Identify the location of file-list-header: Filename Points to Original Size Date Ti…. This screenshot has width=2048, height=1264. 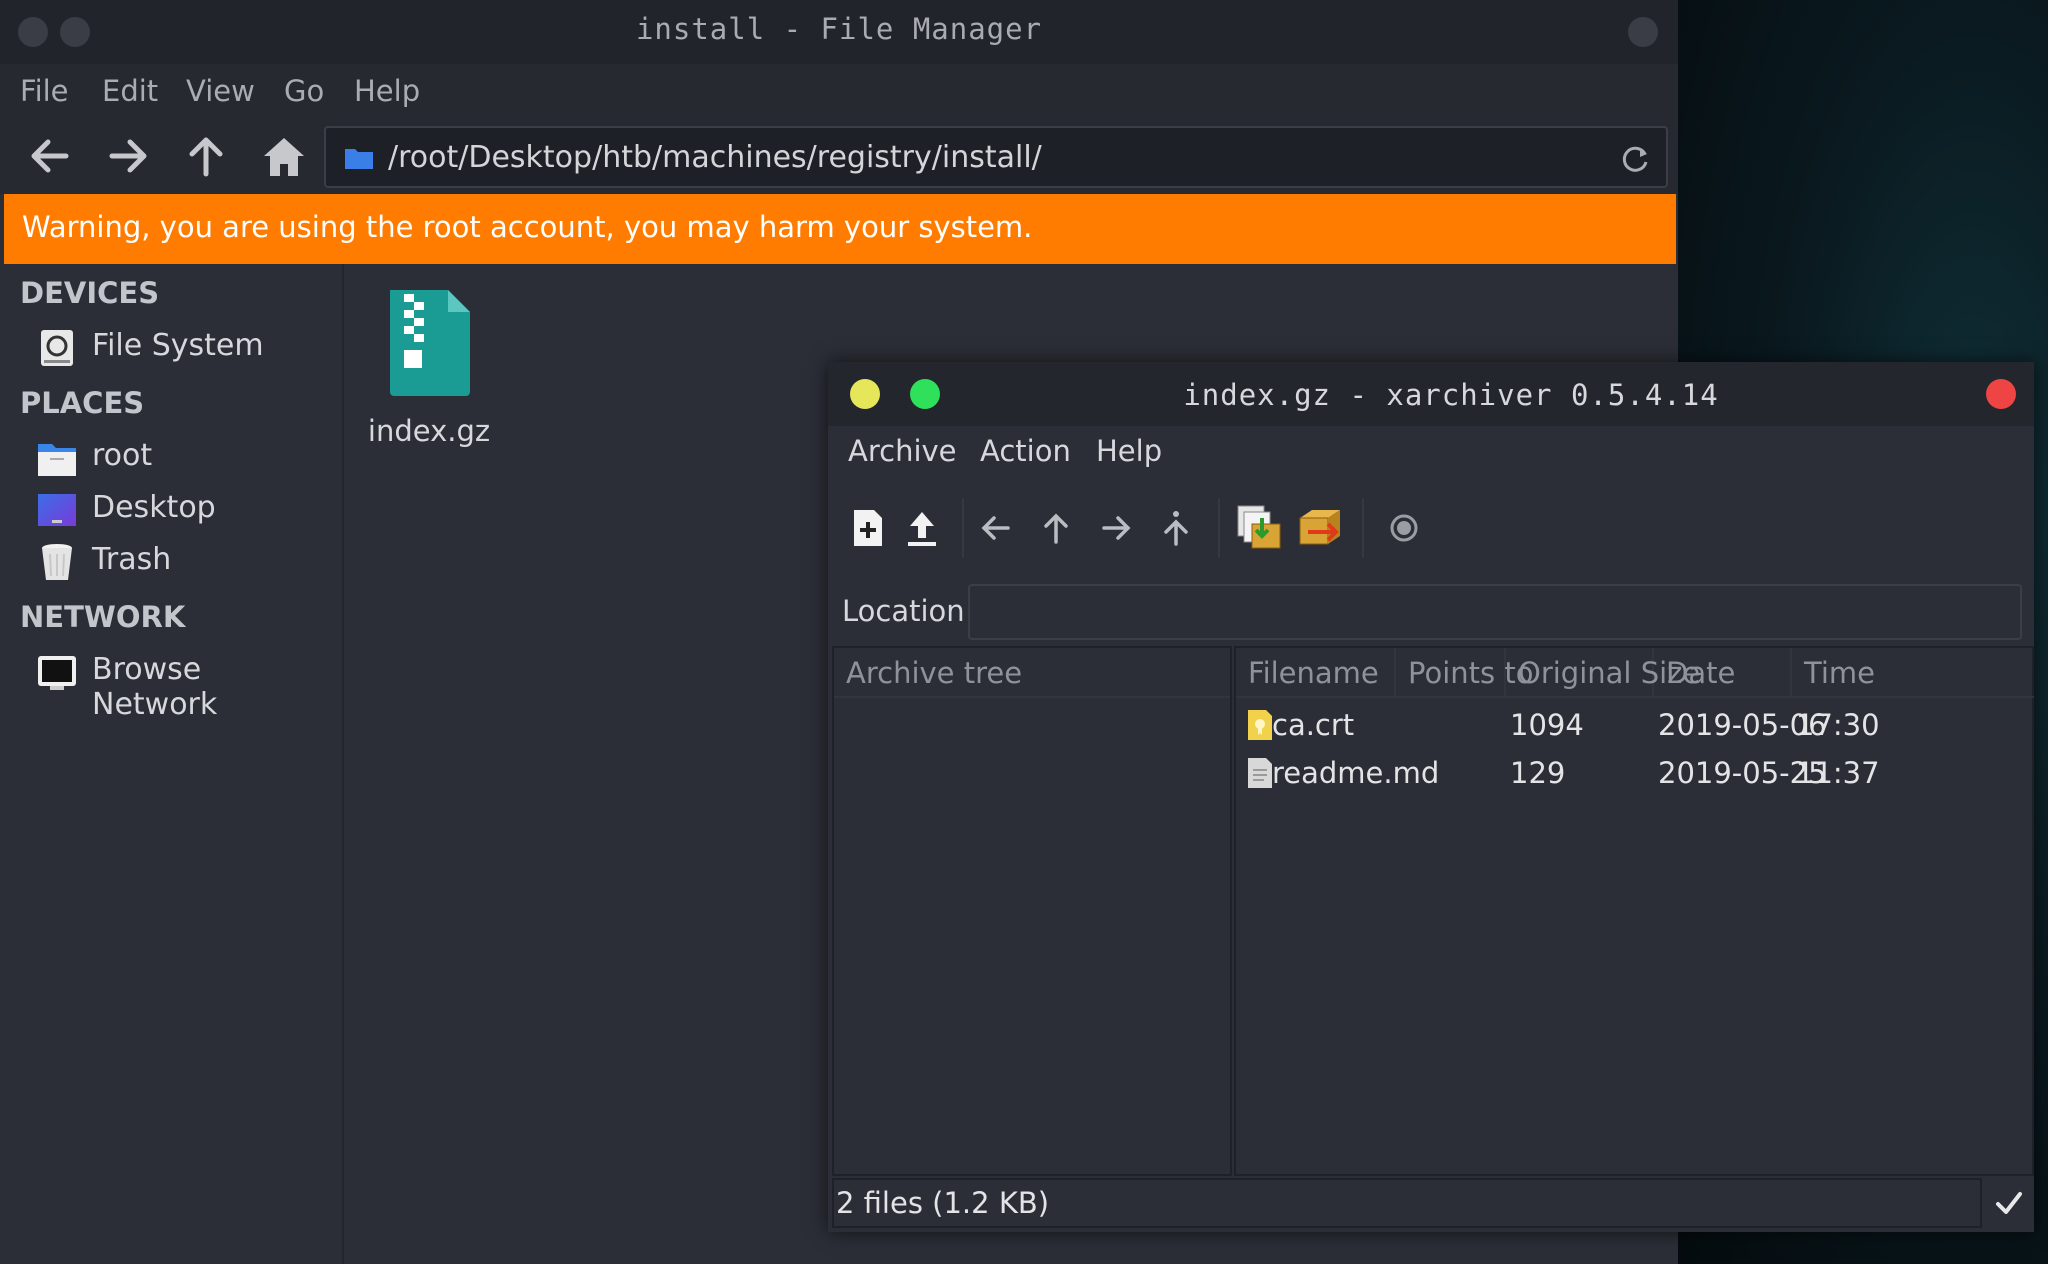
(1635, 673).